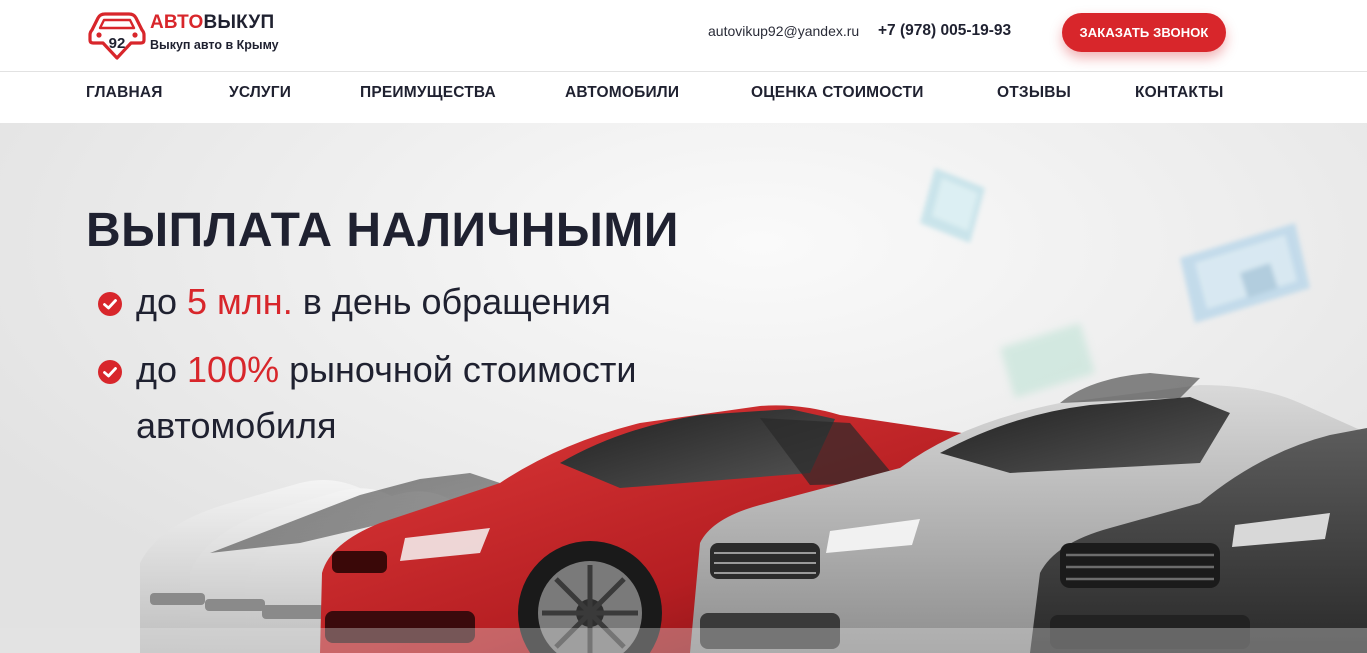 The width and height of the screenshot is (1367, 653). What do you see at coordinates (1144, 32) in the screenshot?
I see `order-call-button: ЗАКАЗАТЬ ЗВОНОК` at bounding box center [1144, 32].